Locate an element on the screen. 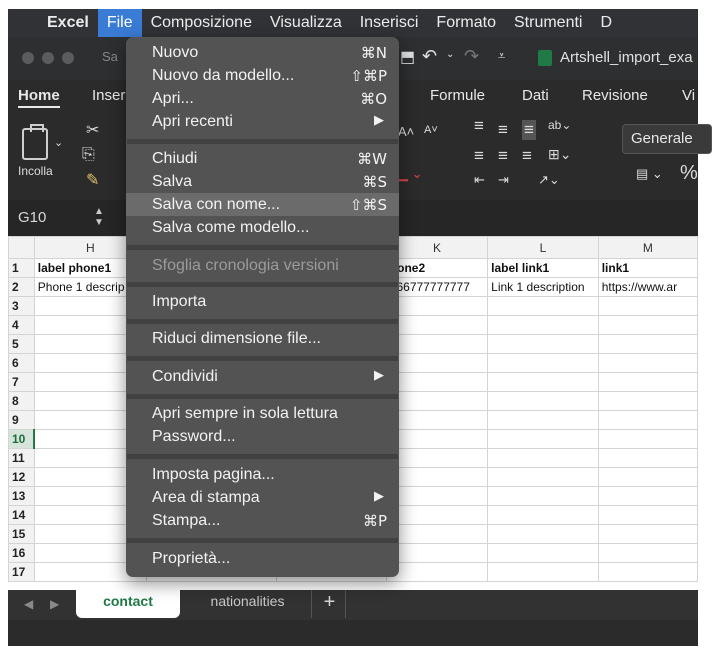 The width and height of the screenshot is (714, 660). menu-item-open: Apri... ⌘O is located at coordinates (262, 98).